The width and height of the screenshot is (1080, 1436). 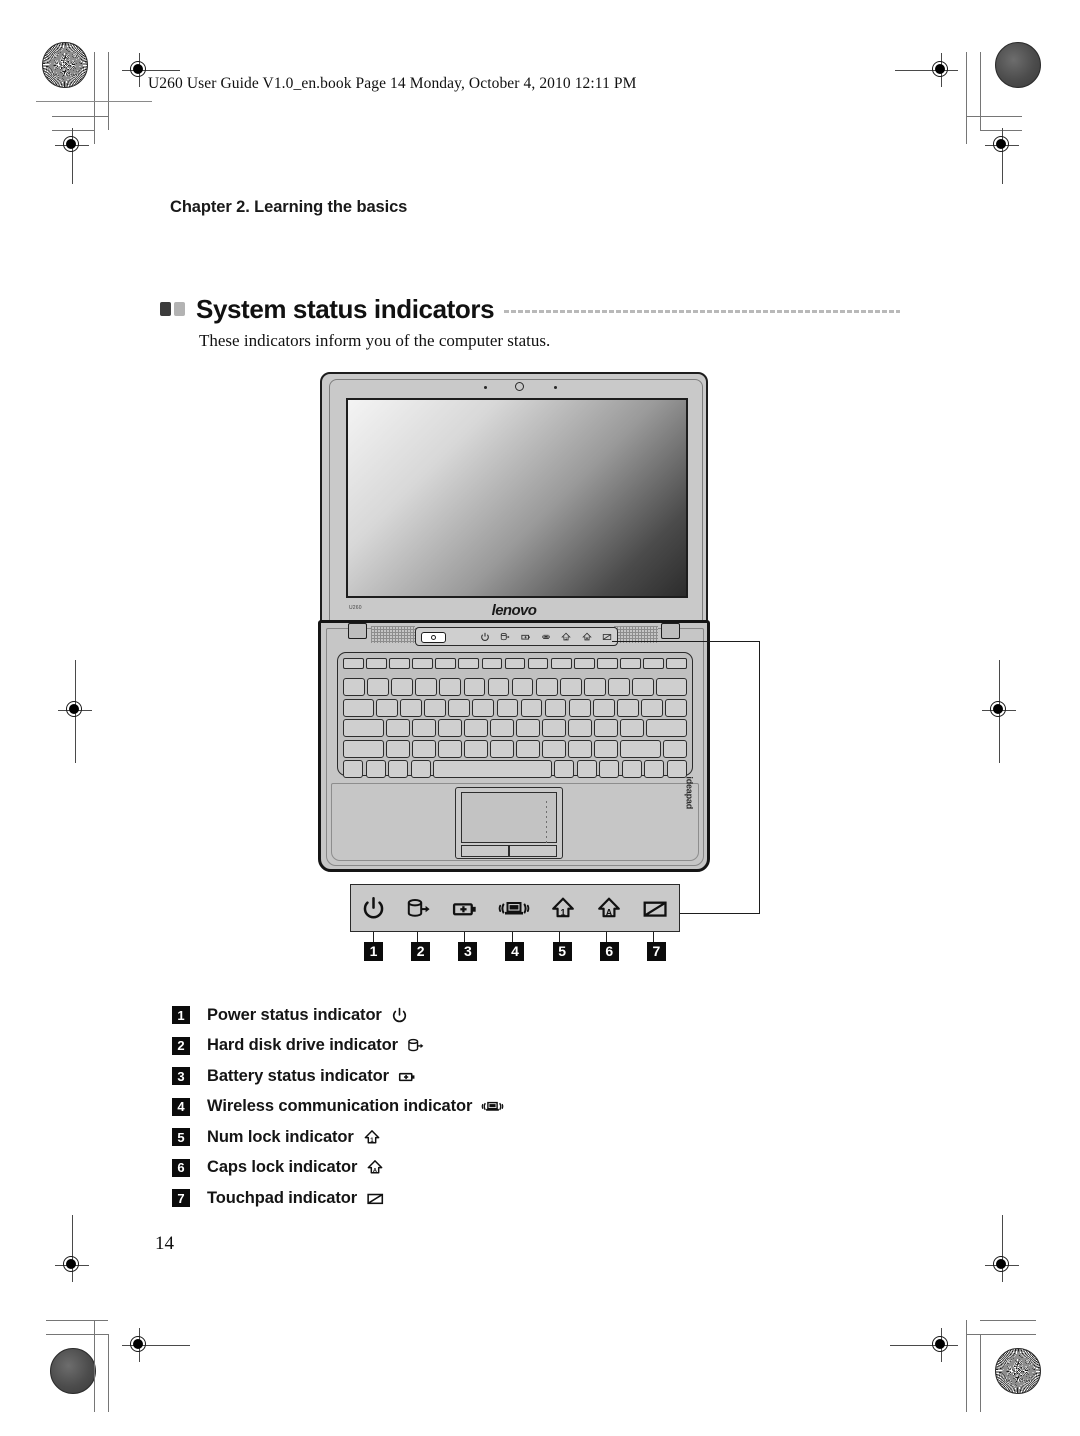 What do you see at coordinates (690, 792) in the screenshot?
I see `ideapad-brand-label: ideapad` at bounding box center [690, 792].